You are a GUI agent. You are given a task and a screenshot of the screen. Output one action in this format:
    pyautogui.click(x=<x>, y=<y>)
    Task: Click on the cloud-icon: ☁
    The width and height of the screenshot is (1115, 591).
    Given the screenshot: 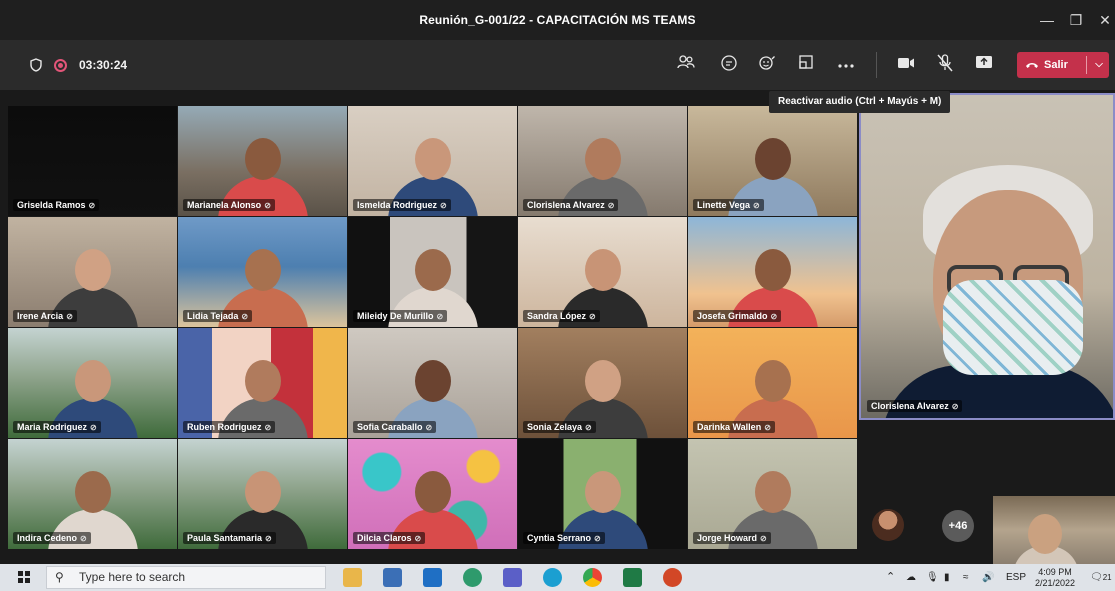 What is the action you would take?
    pyautogui.click(x=911, y=577)
    